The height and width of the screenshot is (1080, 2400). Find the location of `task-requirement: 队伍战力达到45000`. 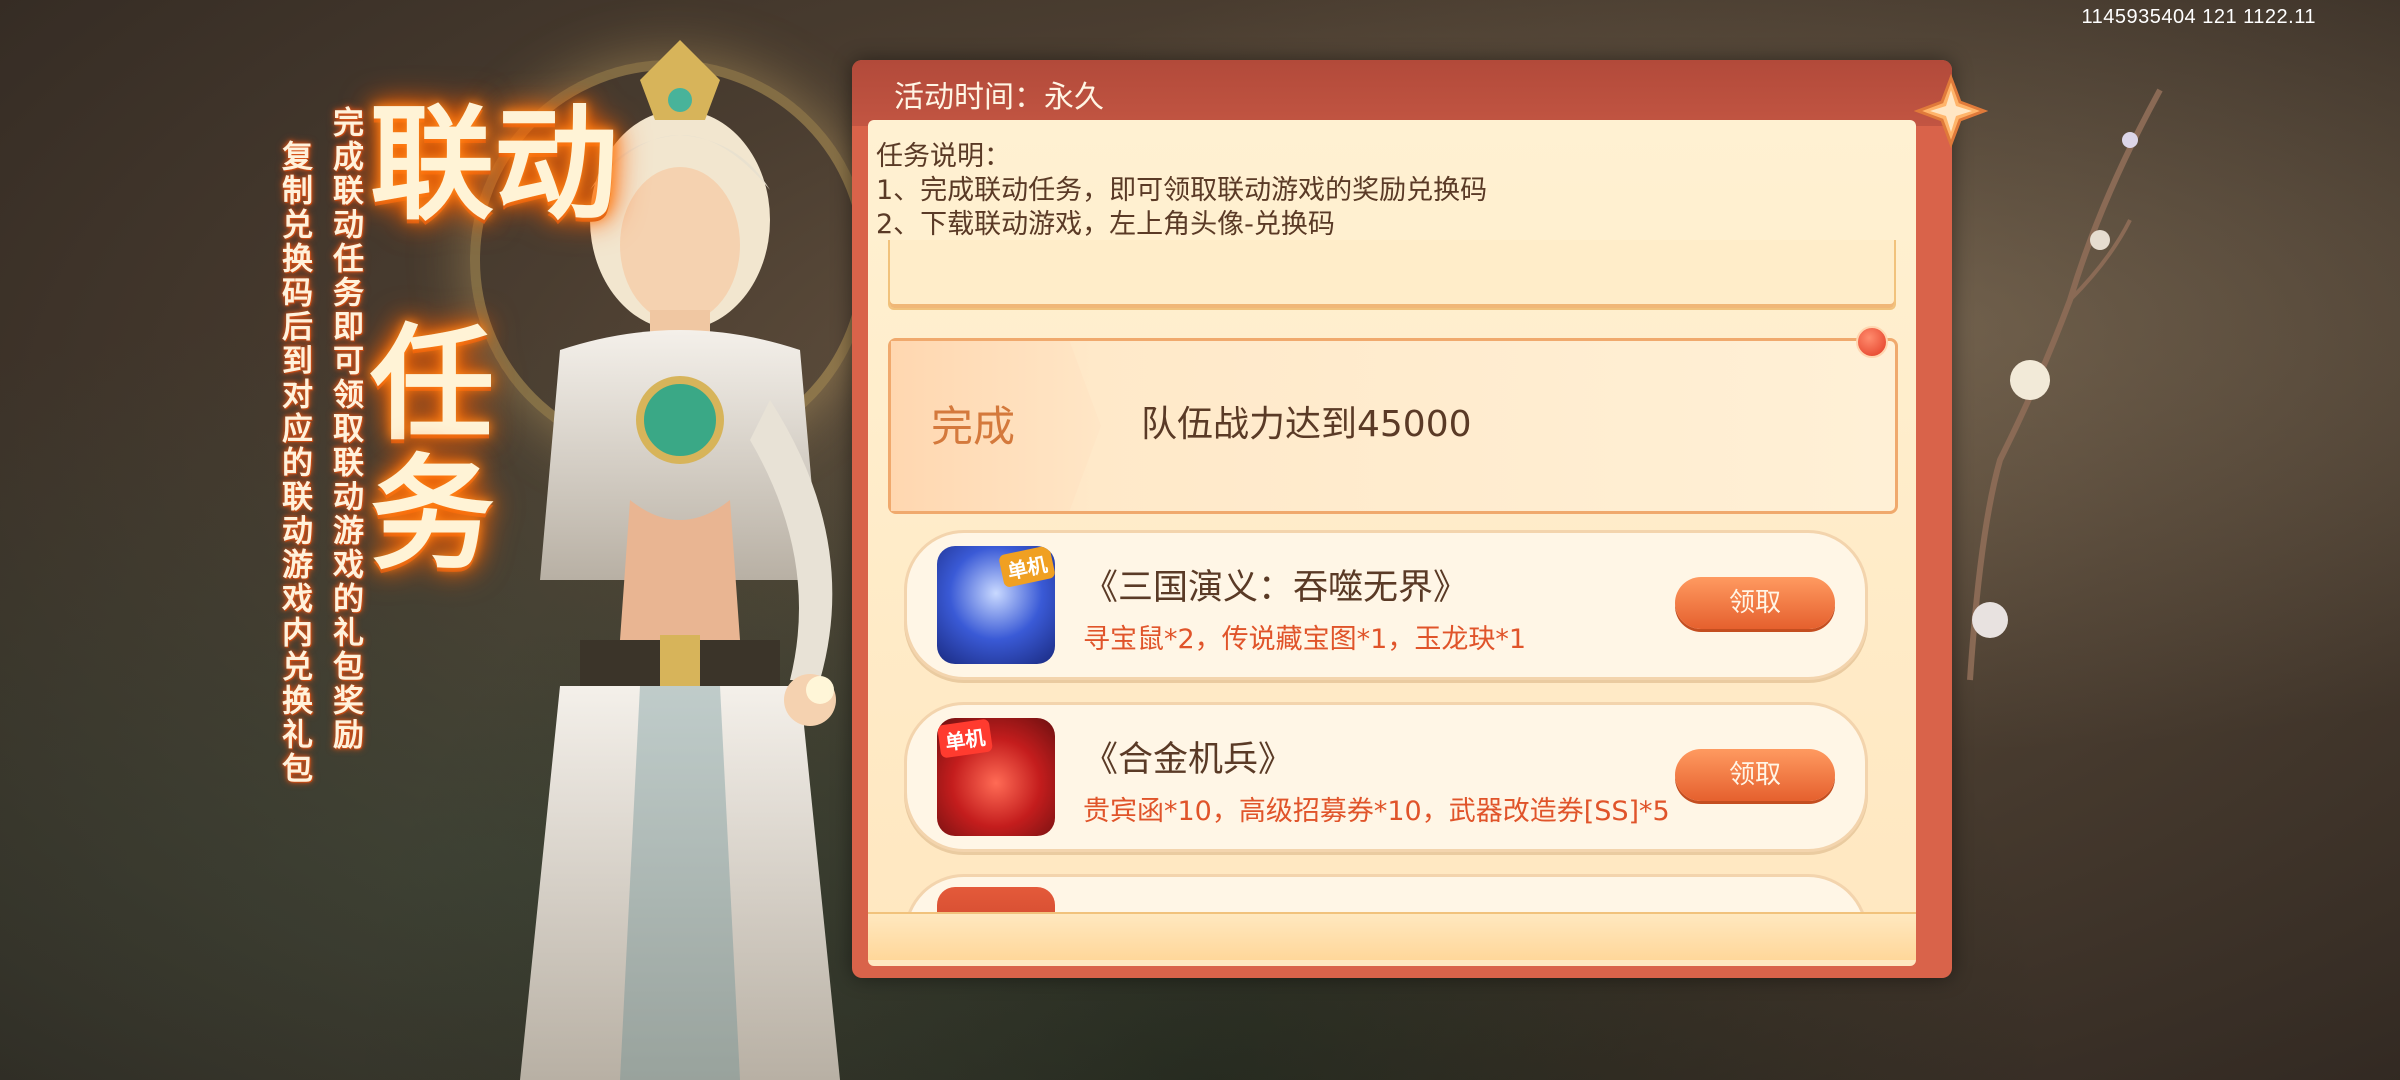

task-requirement: 队伍战力达到45000 is located at coordinates (1306, 424).